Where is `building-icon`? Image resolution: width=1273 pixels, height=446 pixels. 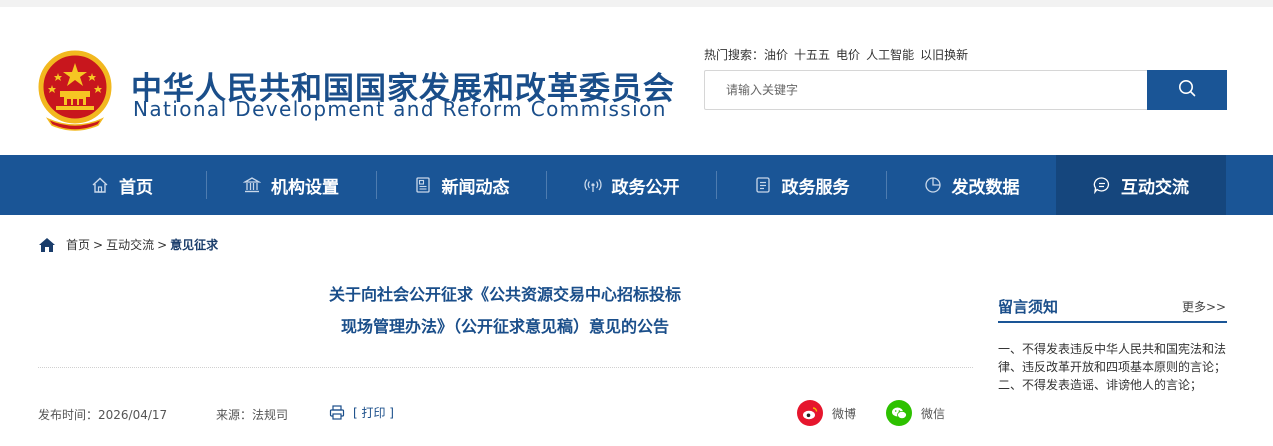 building-icon is located at coordinates (252, 185).